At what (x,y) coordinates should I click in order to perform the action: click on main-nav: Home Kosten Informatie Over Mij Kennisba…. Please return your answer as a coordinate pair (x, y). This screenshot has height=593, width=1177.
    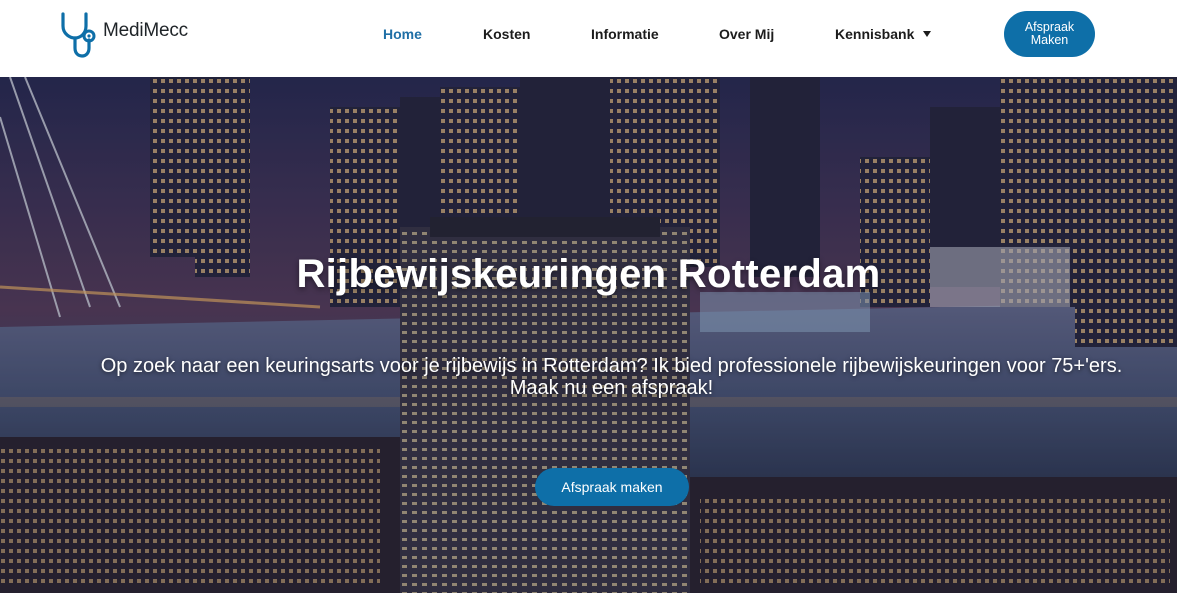
    Looking at the image, I should click on (588, 35).